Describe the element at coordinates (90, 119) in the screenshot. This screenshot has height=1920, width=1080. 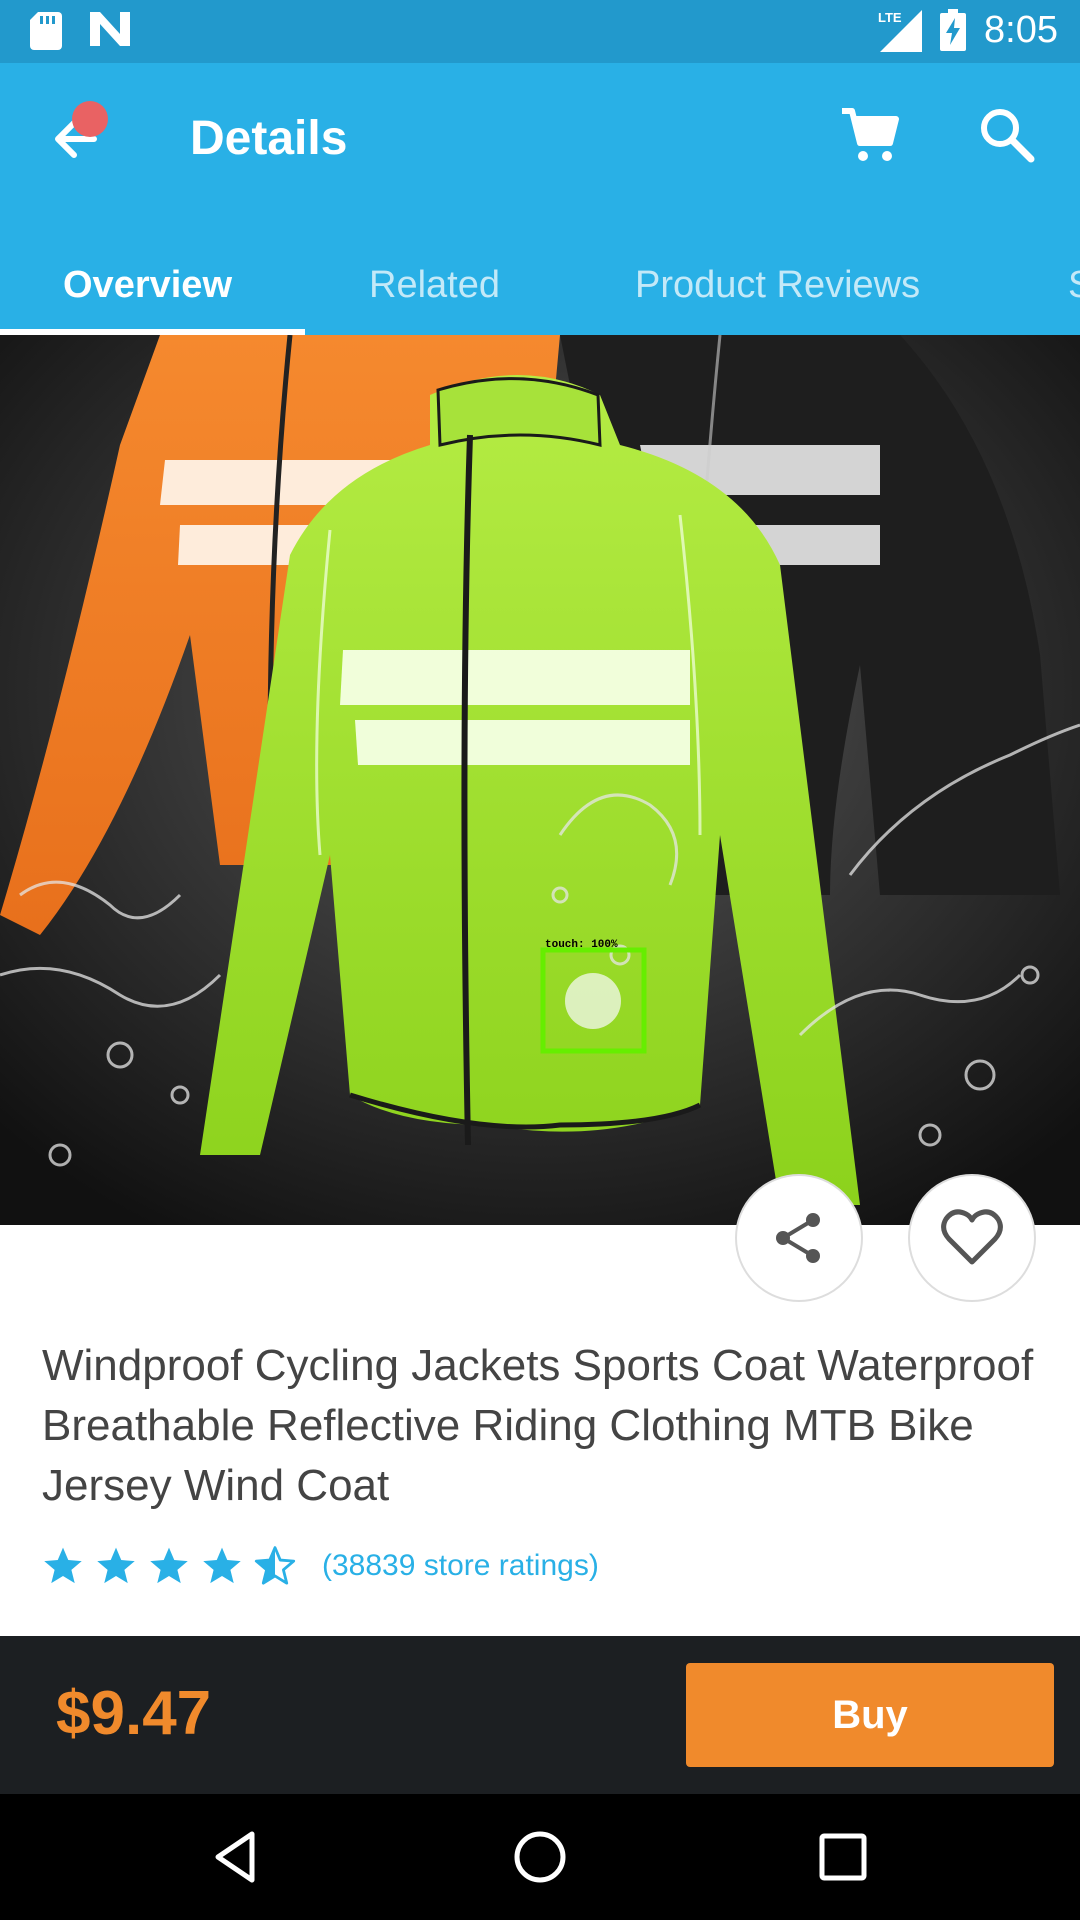
I see `notification-dot` at that location.